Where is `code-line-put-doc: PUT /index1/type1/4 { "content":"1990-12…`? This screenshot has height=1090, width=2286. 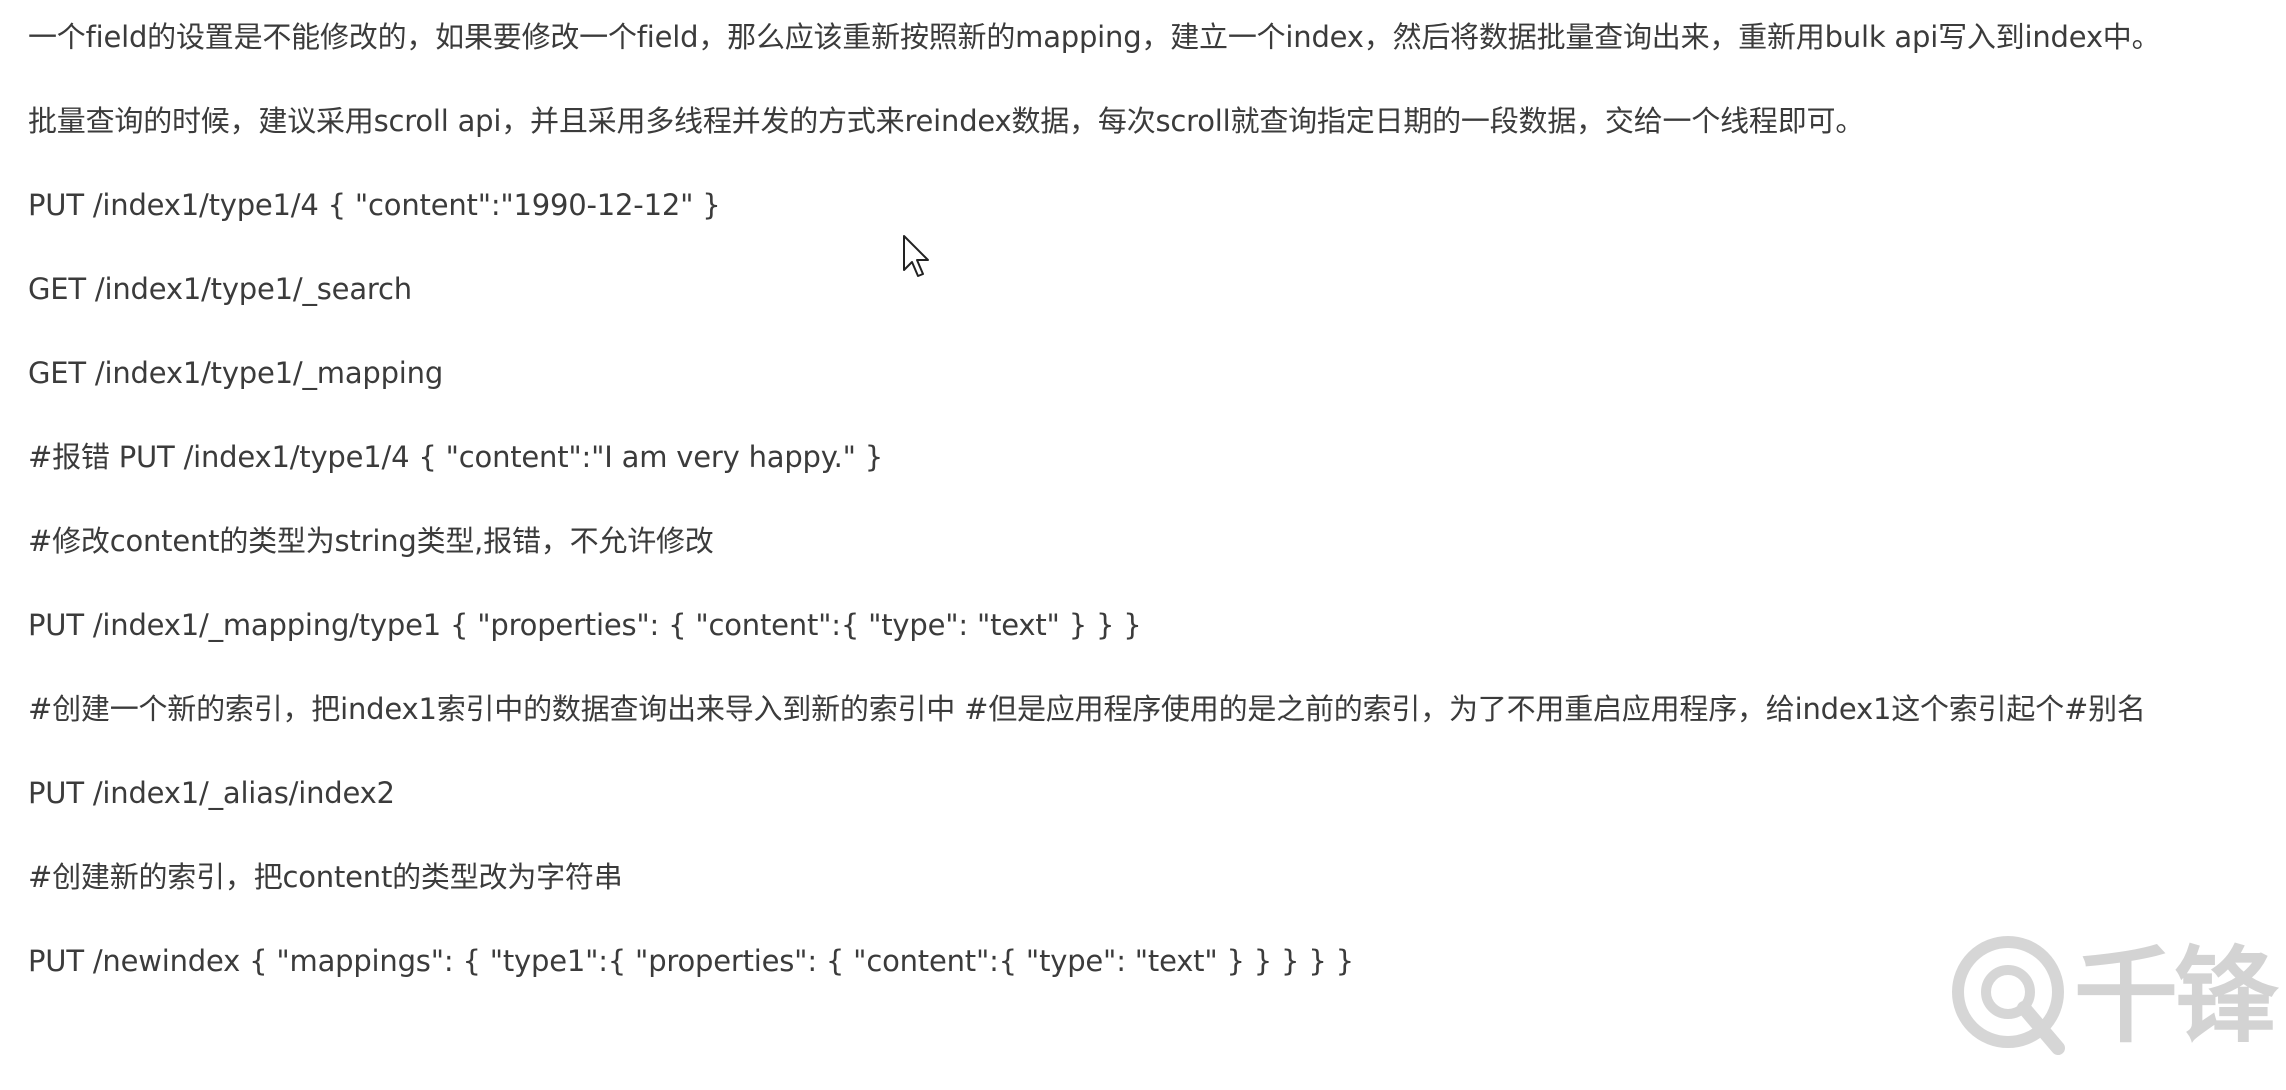
code-line-put-doc: PUT /index1/type1/4 { "content":"1990-12… is located at coordinates (374, 205).